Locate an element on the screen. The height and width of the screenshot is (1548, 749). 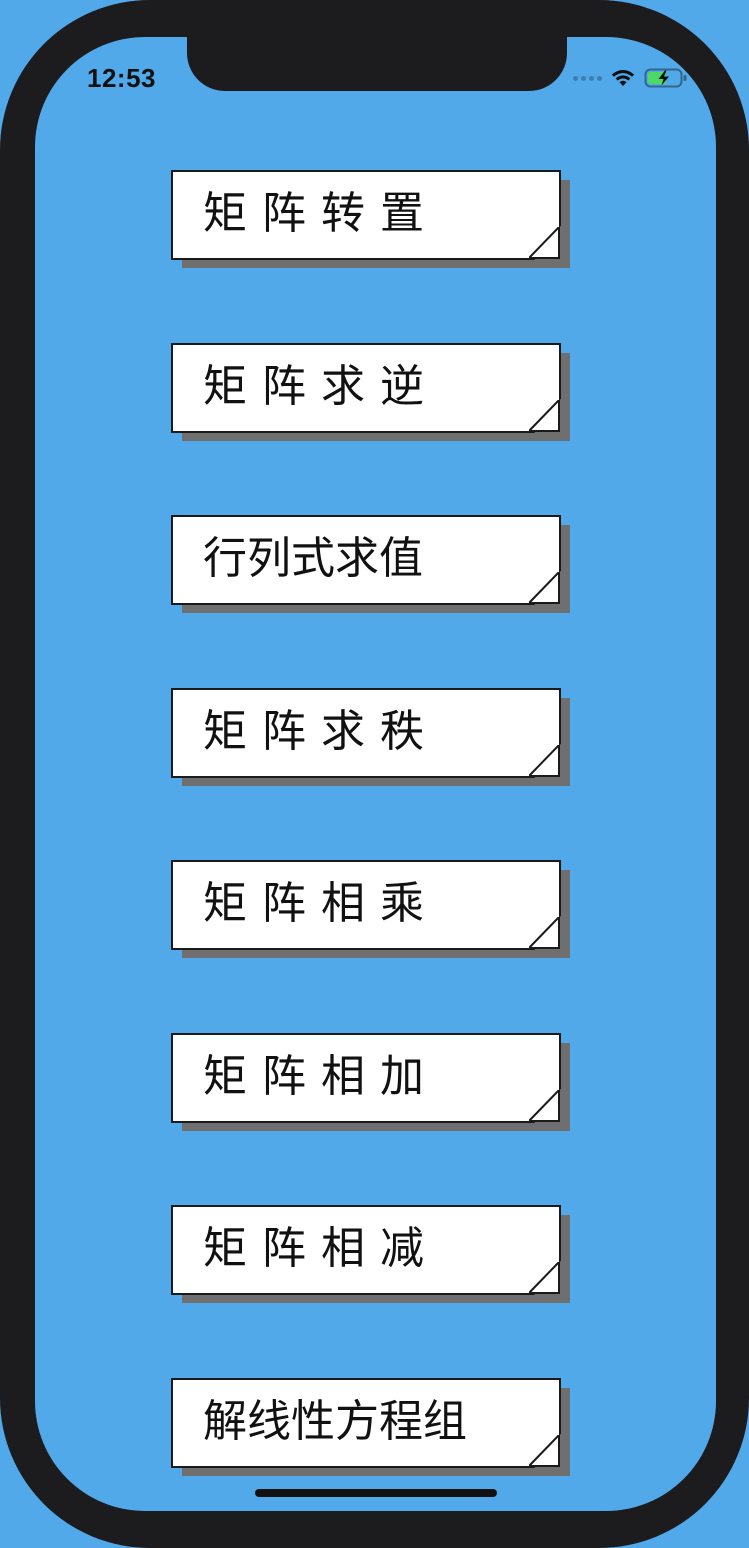
menu-item-matrix-multiply: 矩阵相乘 is located at coordinates (370, 909).